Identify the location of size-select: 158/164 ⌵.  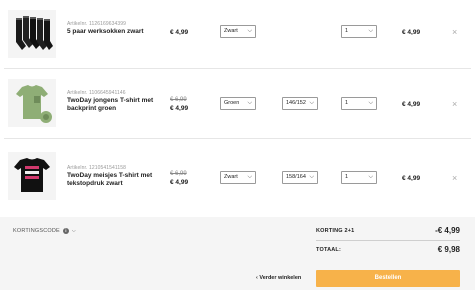
(300, 177).